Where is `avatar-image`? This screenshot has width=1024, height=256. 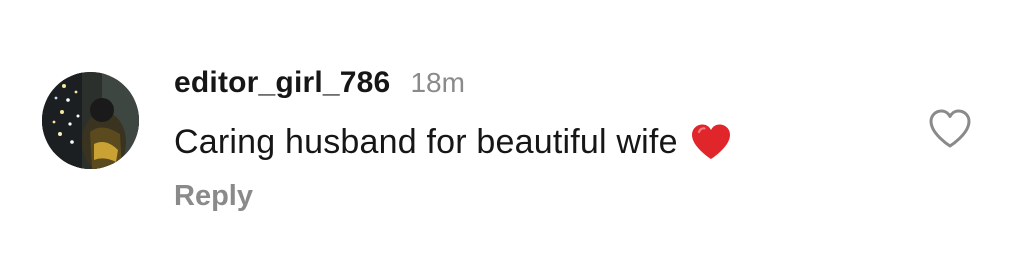
avatar-image is located at coordinates (90, 120).